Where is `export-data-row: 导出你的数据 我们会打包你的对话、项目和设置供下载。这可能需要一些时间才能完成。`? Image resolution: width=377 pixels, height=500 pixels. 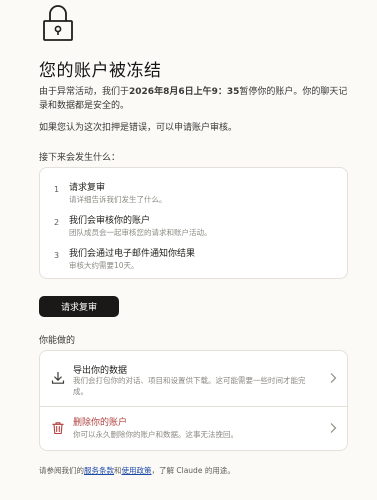 export-data-row: 导出你的数据 我们会打包你的对话、项目和设置供下载。这可能需要一些时间才能完成。 is located at coordinates (193, 379).